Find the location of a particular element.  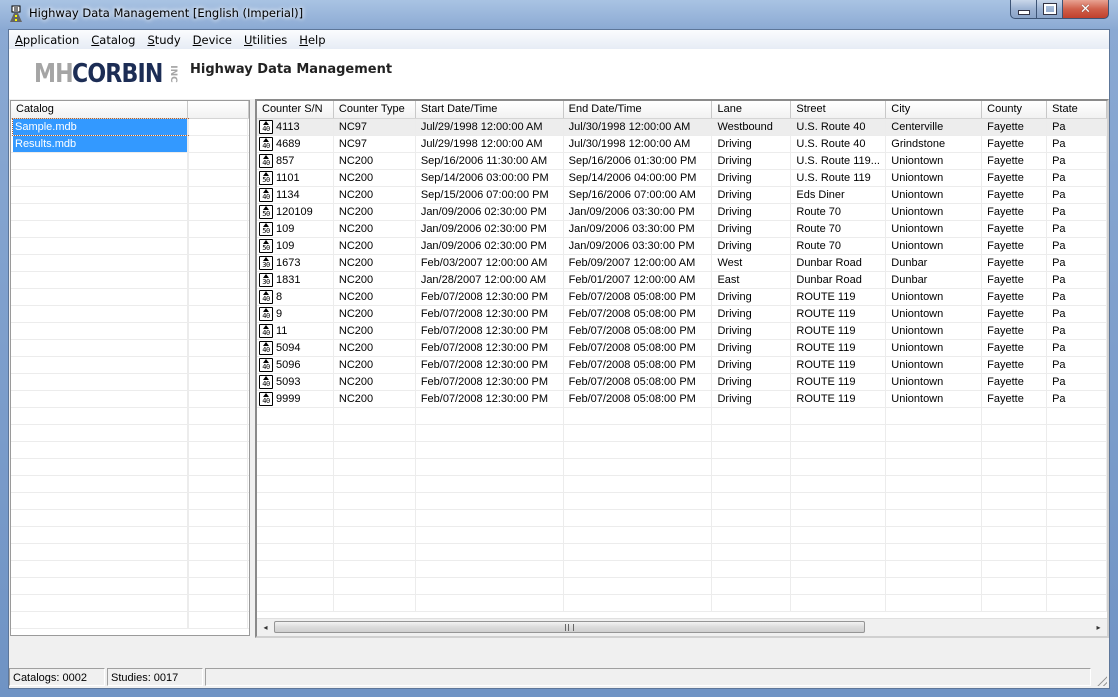

column-header-lane: Lane is located at coordinates (752, 109).